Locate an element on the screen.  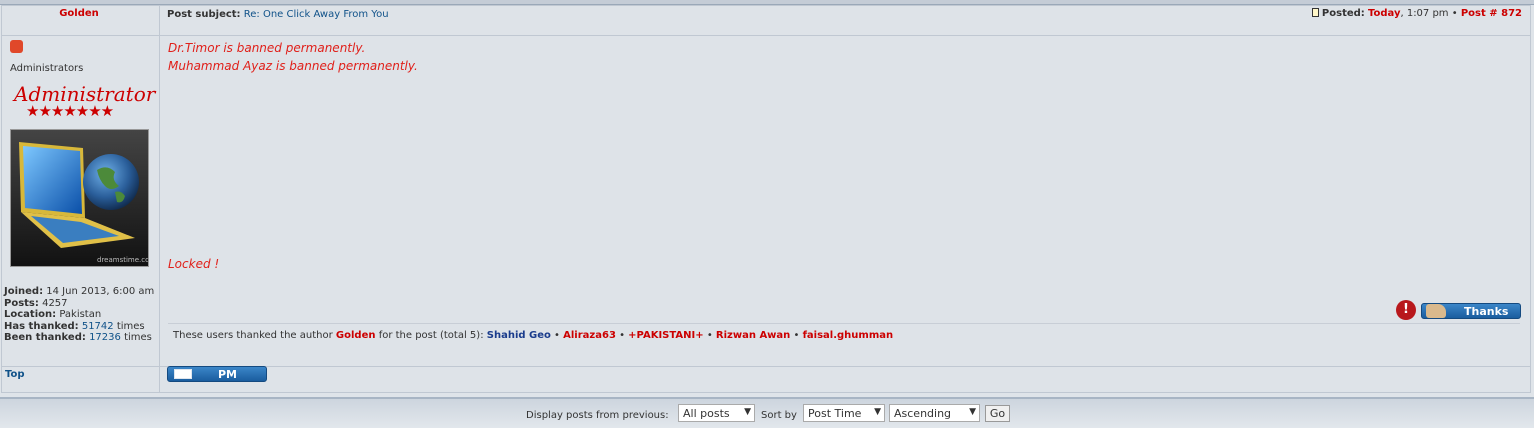
online-status-icon is located at coordinates (16, 46).